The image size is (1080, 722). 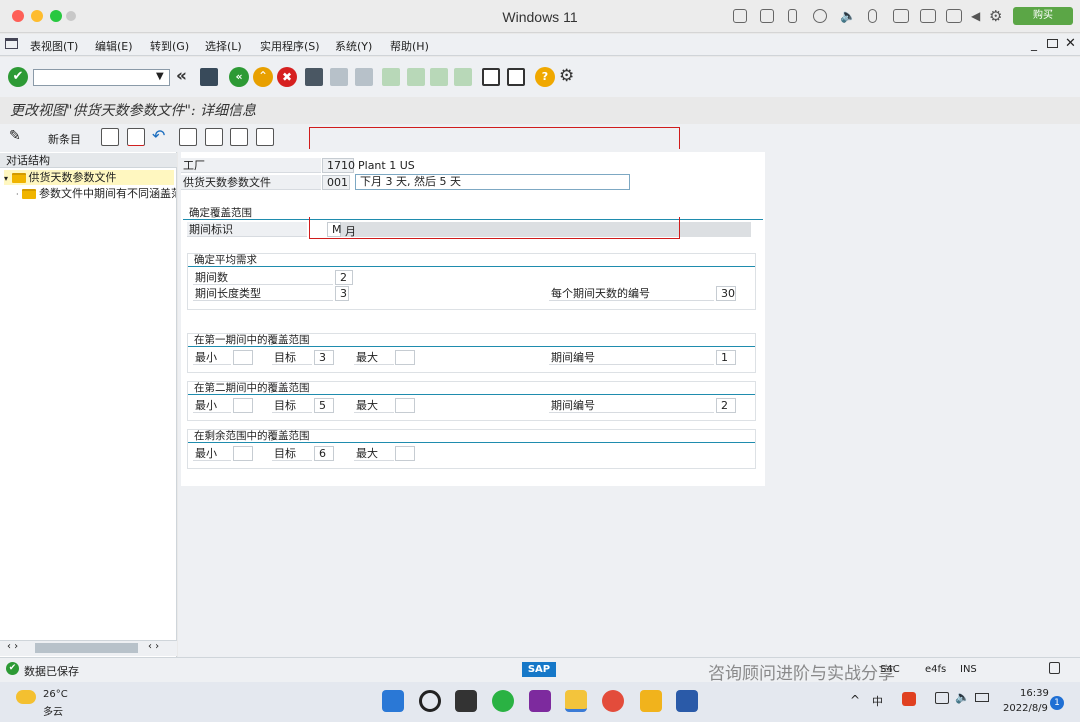 What do you see at coordinates (243, 405) in the screenshot?
I see `second-min-input` at bounding box center [243, 405].